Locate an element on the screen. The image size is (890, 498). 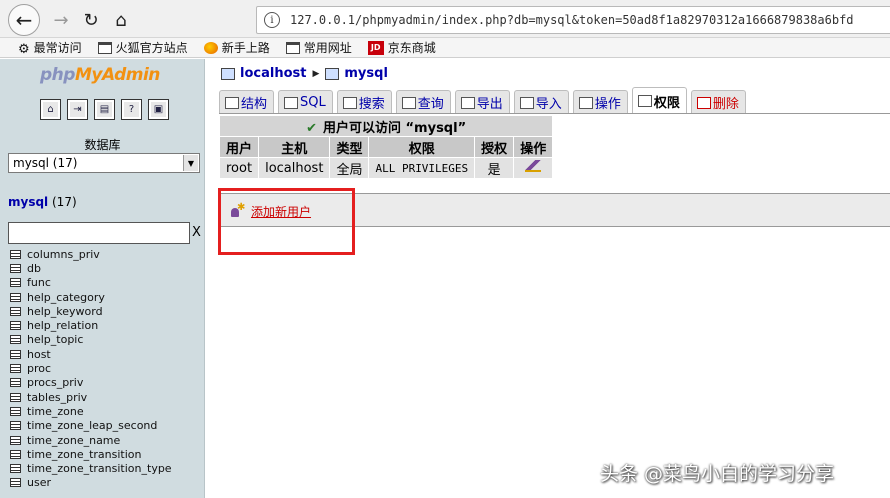
cell-type: 全局 is located at coordinates (349, 168).